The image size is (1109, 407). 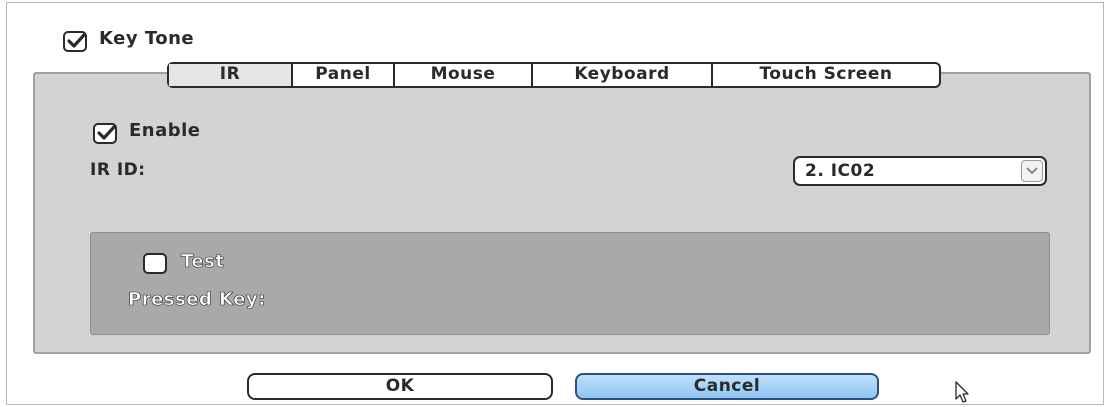 What do you see at coordinates (826, 75) in the screenshot?
I see `tab-touch-screen: Touch Screen` at bounding box center [826, 75].